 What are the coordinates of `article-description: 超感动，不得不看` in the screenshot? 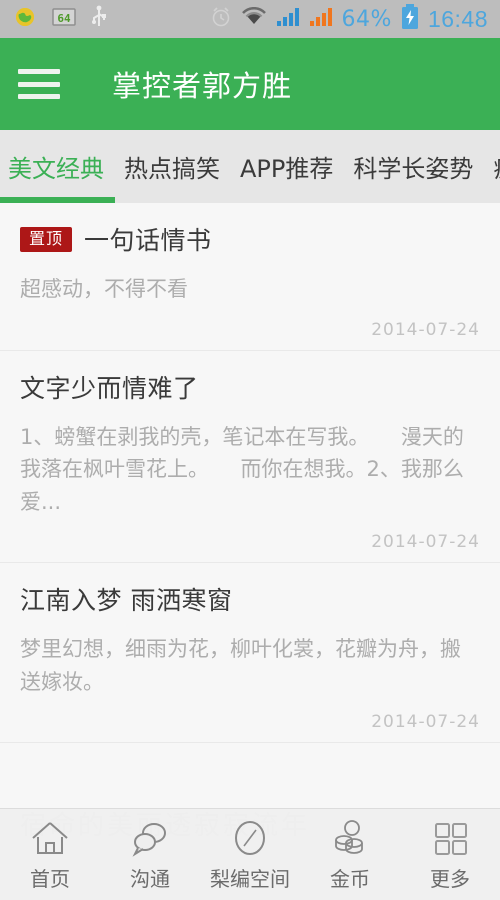 It's located at (104, 289).